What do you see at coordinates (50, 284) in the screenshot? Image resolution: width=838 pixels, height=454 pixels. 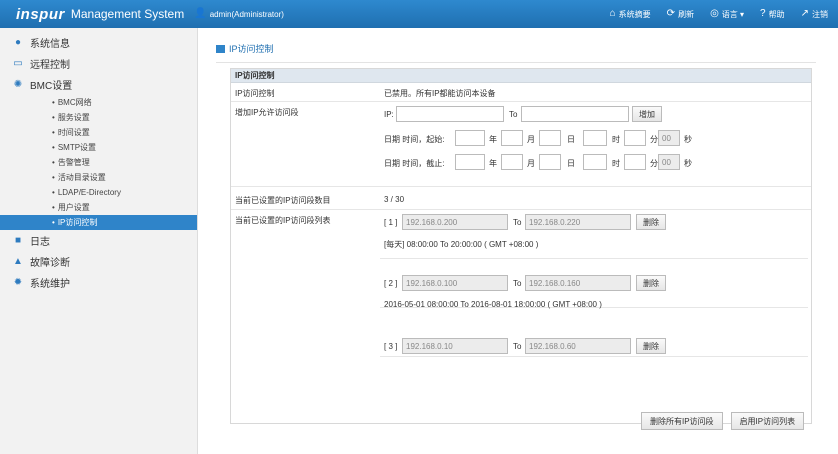 I see `sidebar-item-label: 系统维护` at bounding box center [50, 284].